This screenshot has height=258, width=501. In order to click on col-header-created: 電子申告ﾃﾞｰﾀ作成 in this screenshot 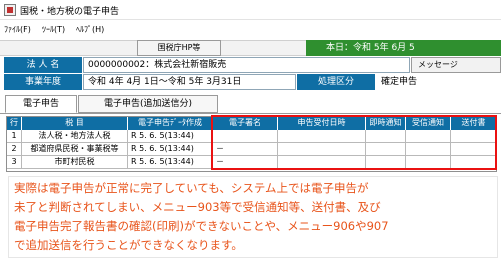, I will do `click(170, 123)`.